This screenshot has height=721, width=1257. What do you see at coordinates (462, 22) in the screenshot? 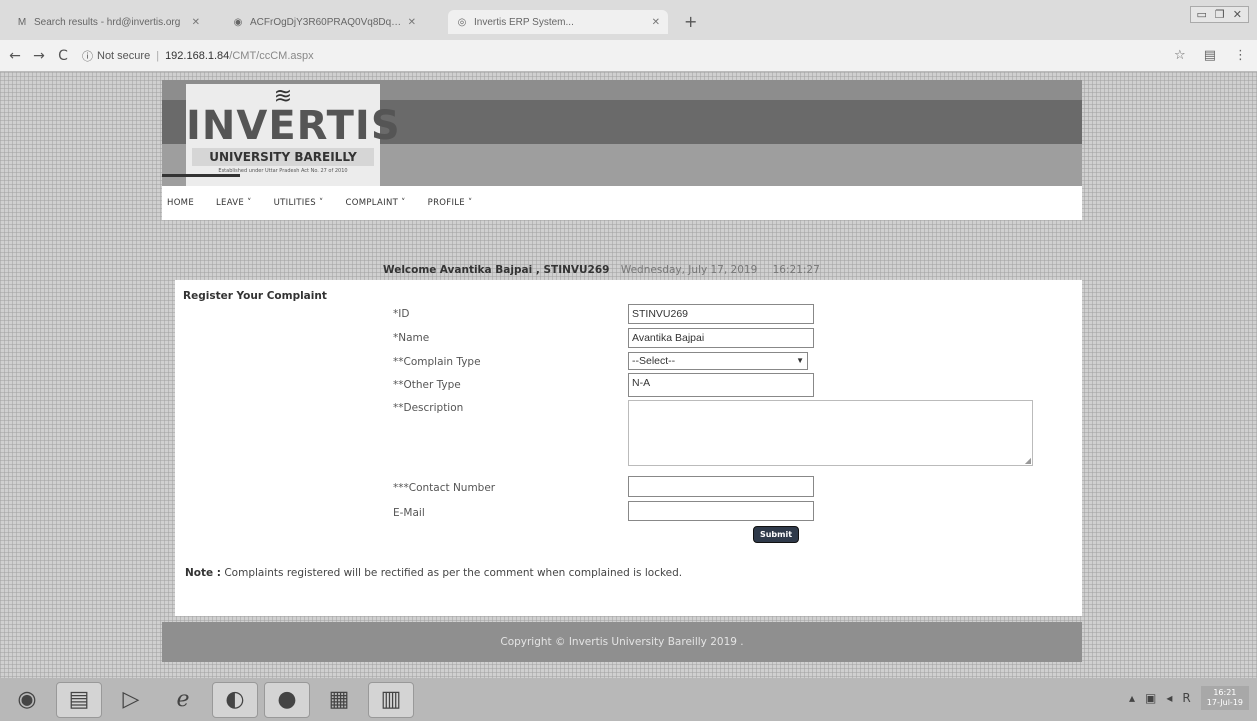
I see `globe-icon: ◎` at bounding box center [462, 22].